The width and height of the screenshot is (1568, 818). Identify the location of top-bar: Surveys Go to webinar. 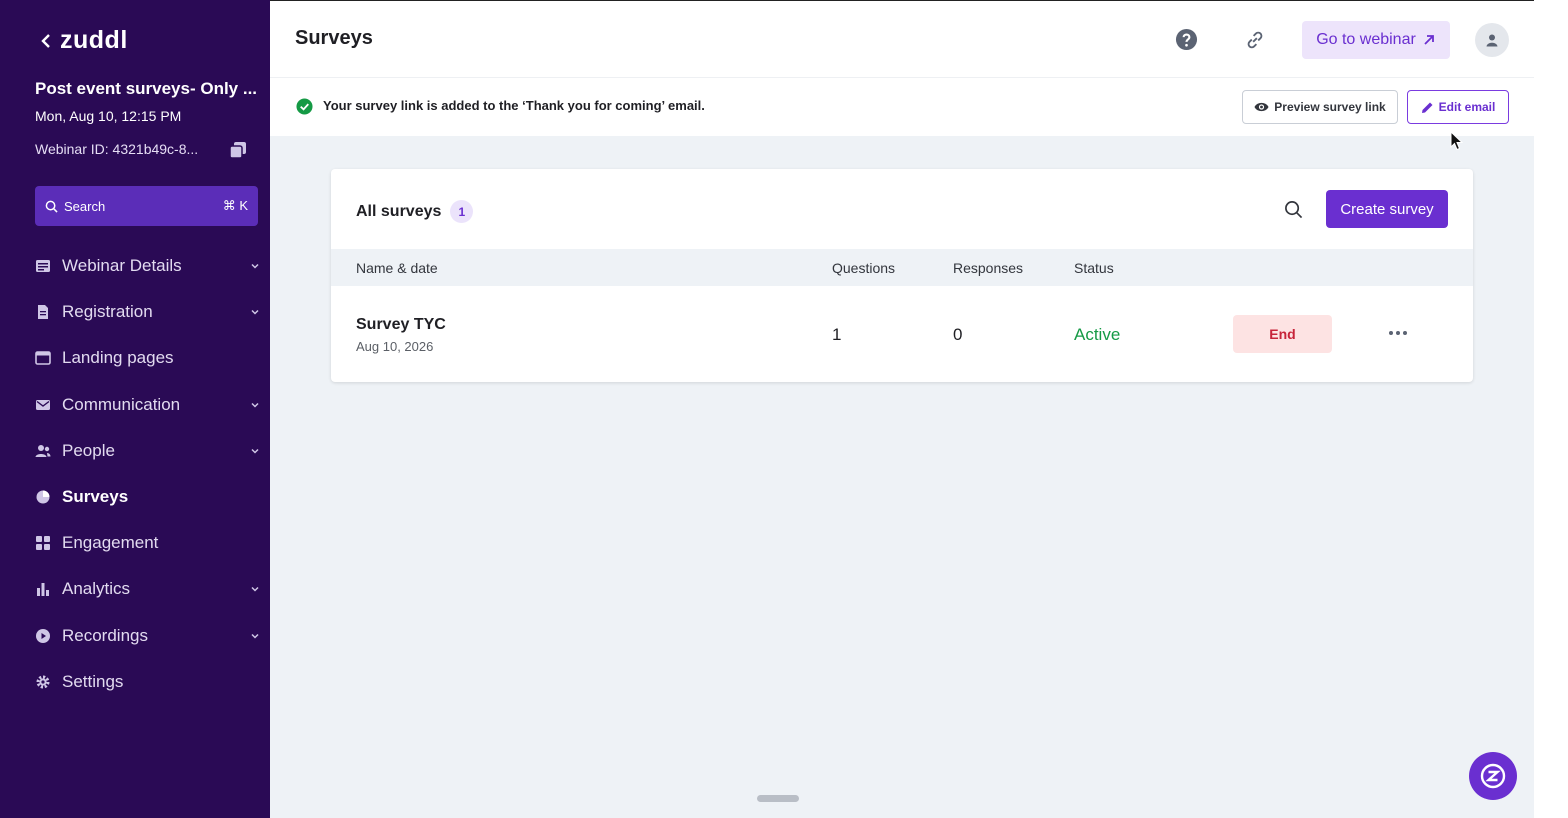
(902, 38).